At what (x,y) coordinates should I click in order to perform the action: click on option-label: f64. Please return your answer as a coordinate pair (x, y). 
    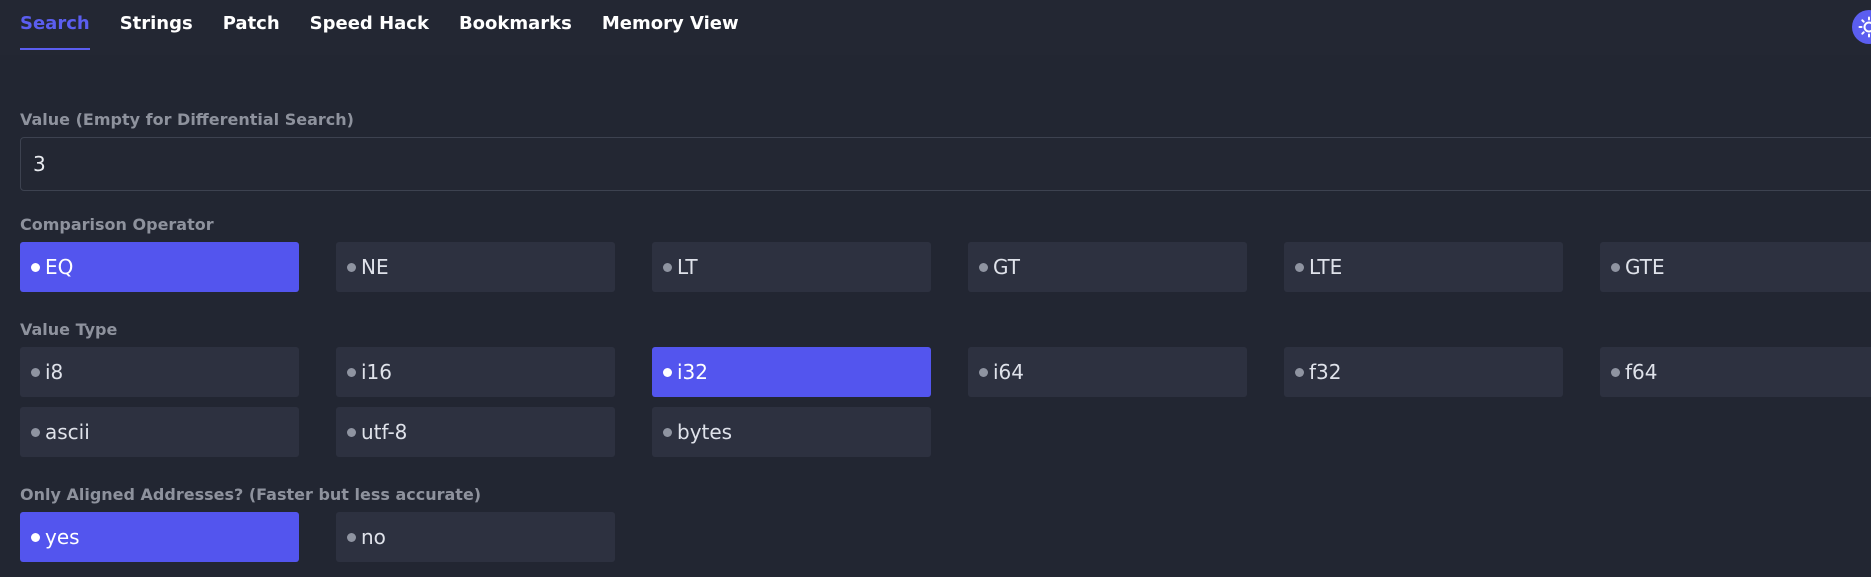
    Looking at the image, I should click on (1641, 372).